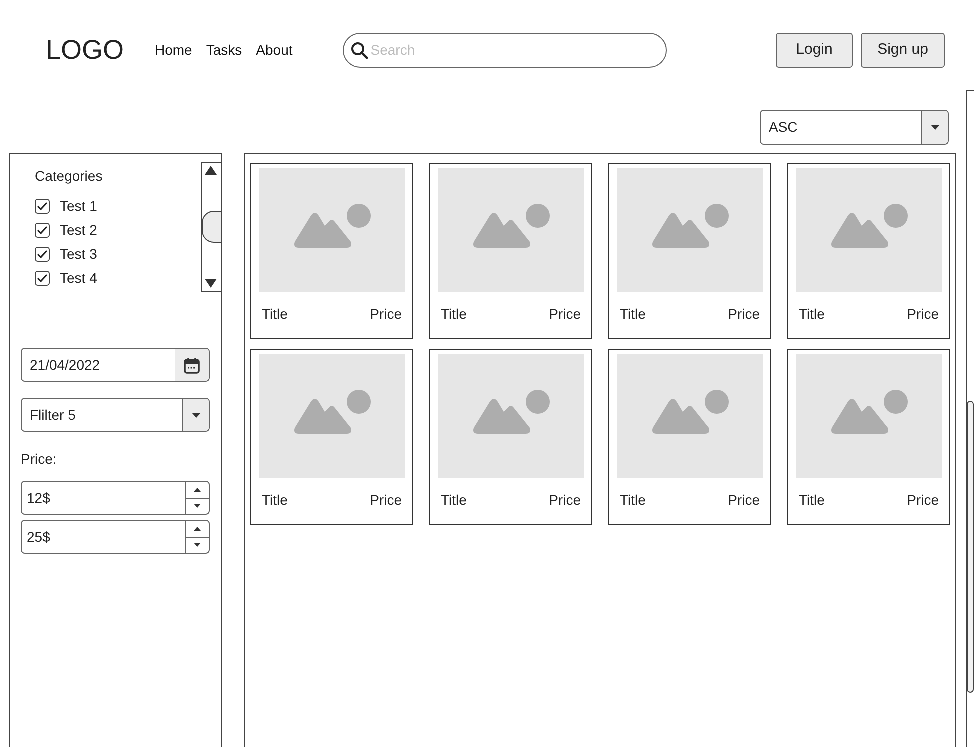 The height and width of the screenshot is (747, 974). I want to click on list-scrollbar, so click(211, 227).